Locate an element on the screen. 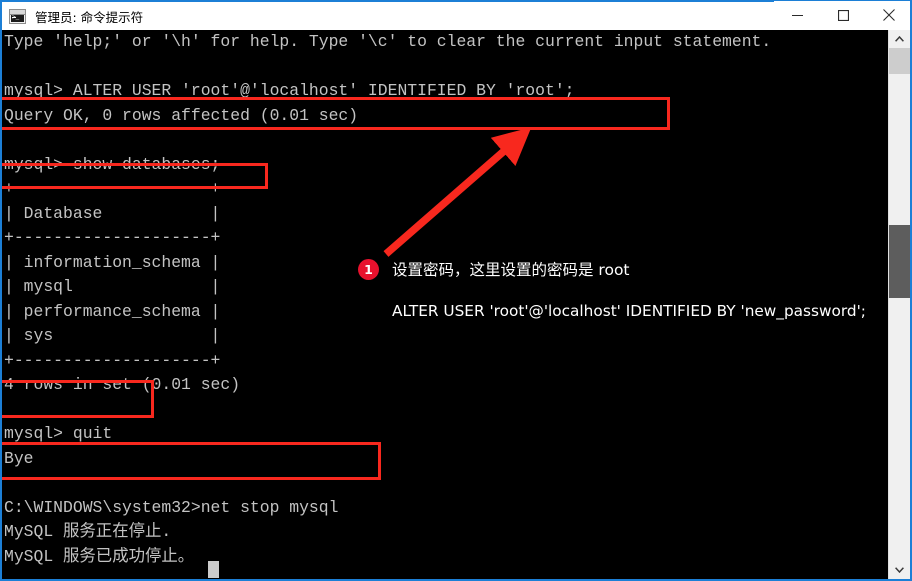 Image resolution: width=912 pixels, height=581 pixels. command-prompt-icon is located at coordinates (17, 16).